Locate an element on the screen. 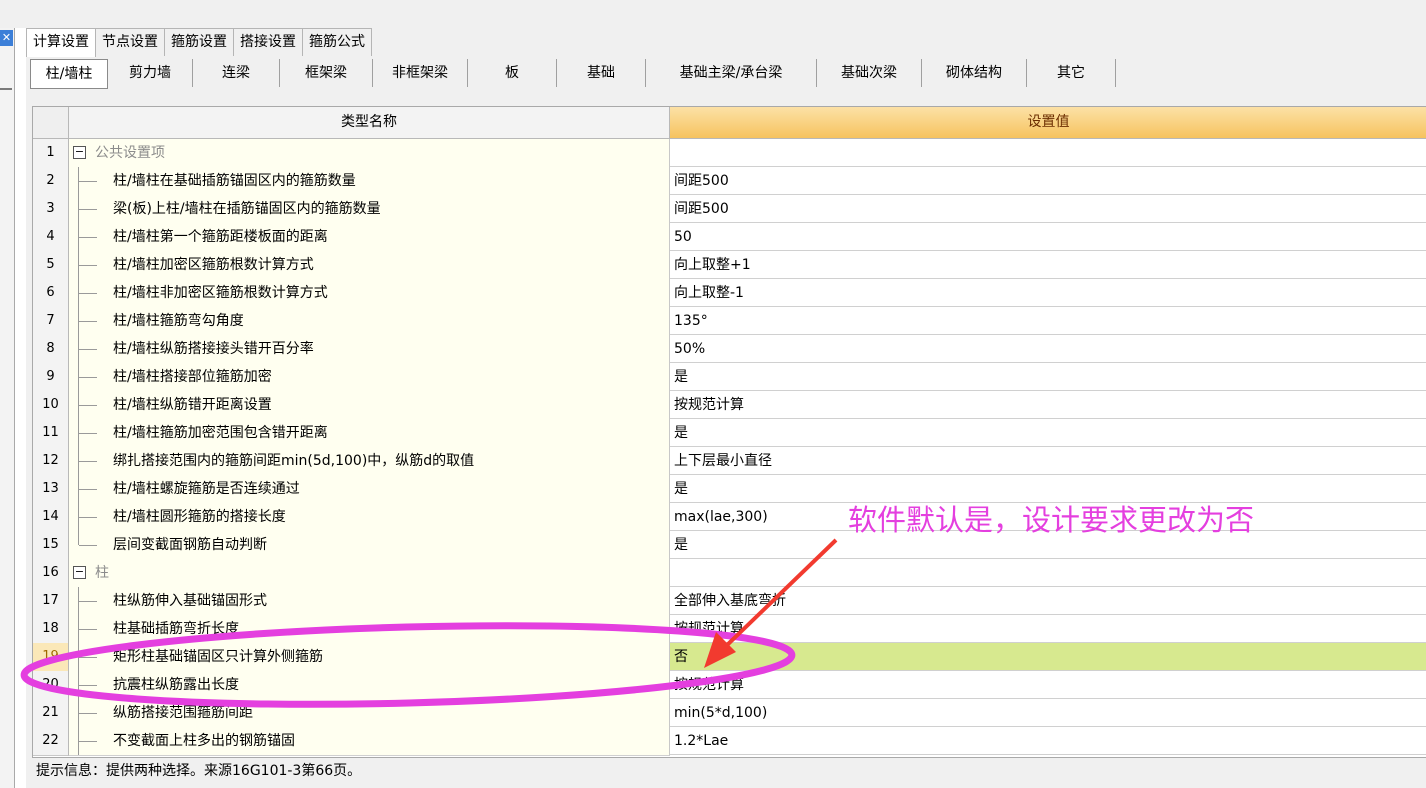 This screenshot has width=1426, height=788. tab-coupling-beam: 连梁 is located at coordinates (236, 73).